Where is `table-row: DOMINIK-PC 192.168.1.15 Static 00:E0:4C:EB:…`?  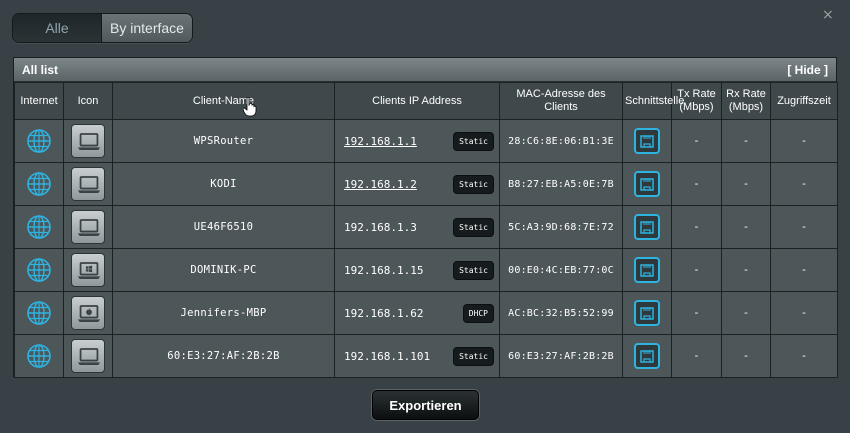 table-row: DOMINIK-PC 192.168.1.15 Static 00:E0:4C:EB:… is located at coordinates (426, 270).